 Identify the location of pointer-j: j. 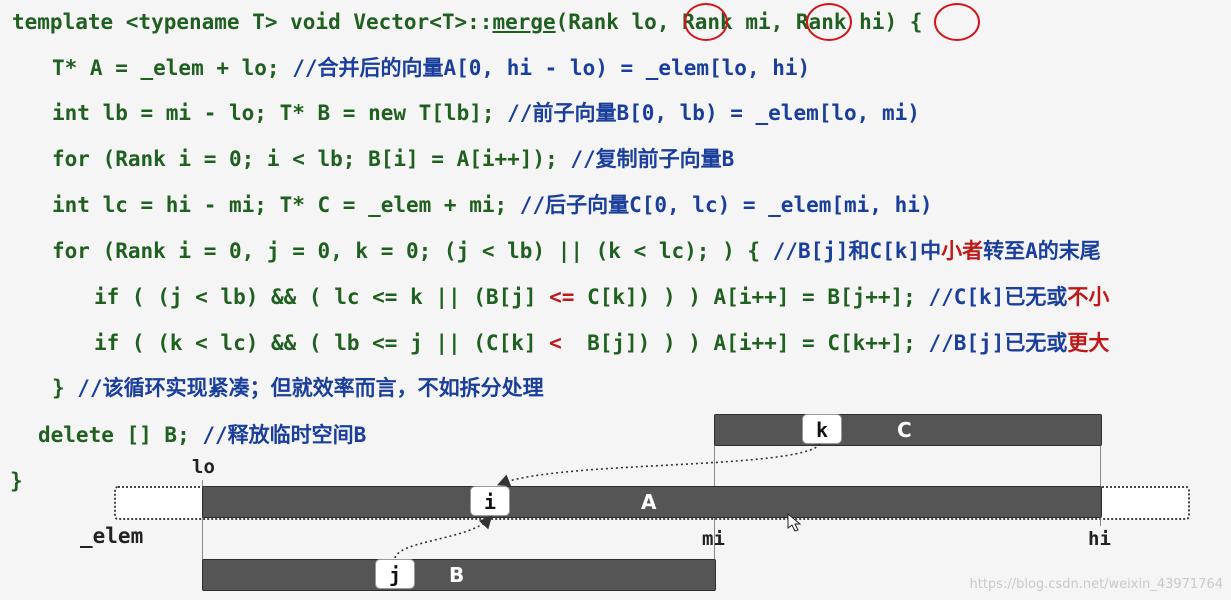
(395, 574).